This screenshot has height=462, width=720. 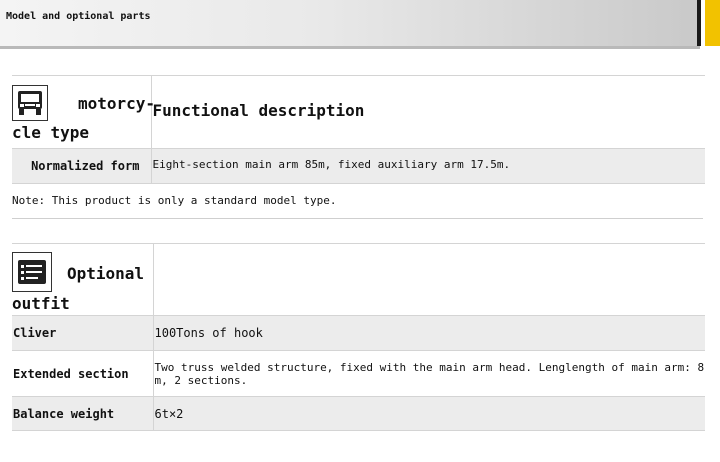 What do you see at coordinates (201, 380) in the screenshot?
I see `row-value-line2: m, 2 sections.` at bounding box center [201, 380].